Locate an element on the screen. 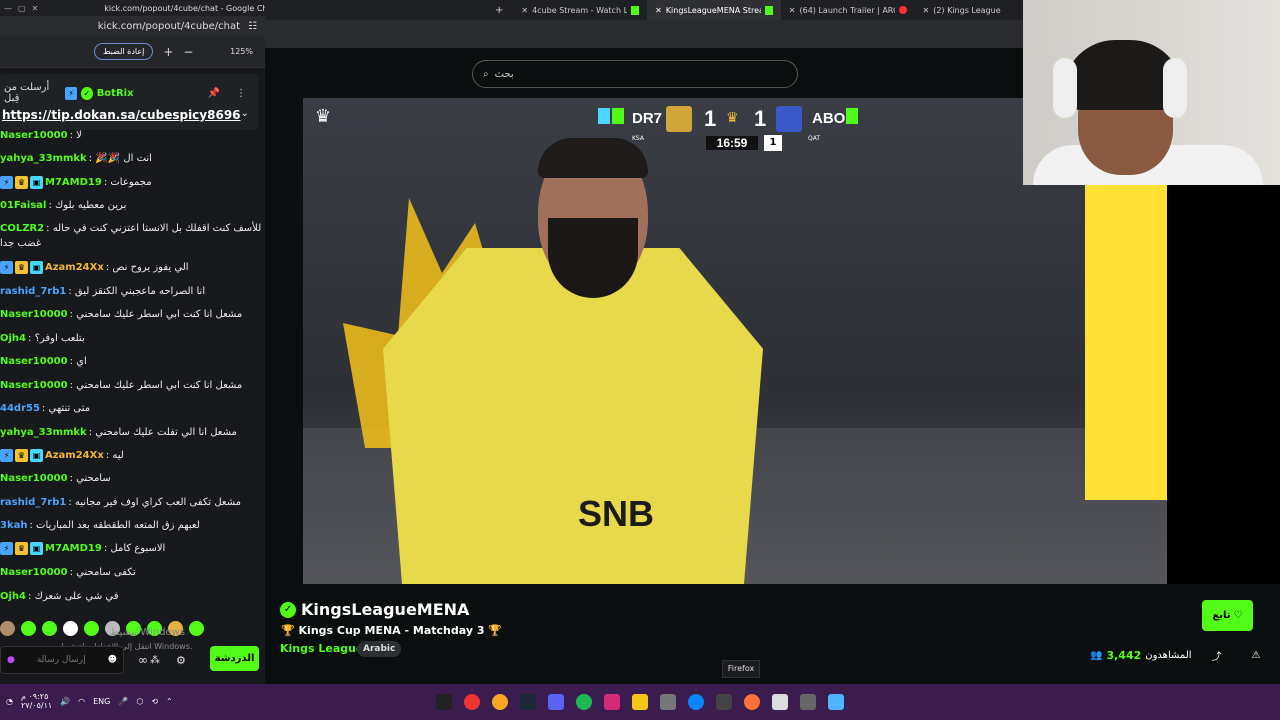 The width and height of the screenshot is (1280, 720). browser-tab: ✕ (2) Kings League is located at coordinates (962, 10).